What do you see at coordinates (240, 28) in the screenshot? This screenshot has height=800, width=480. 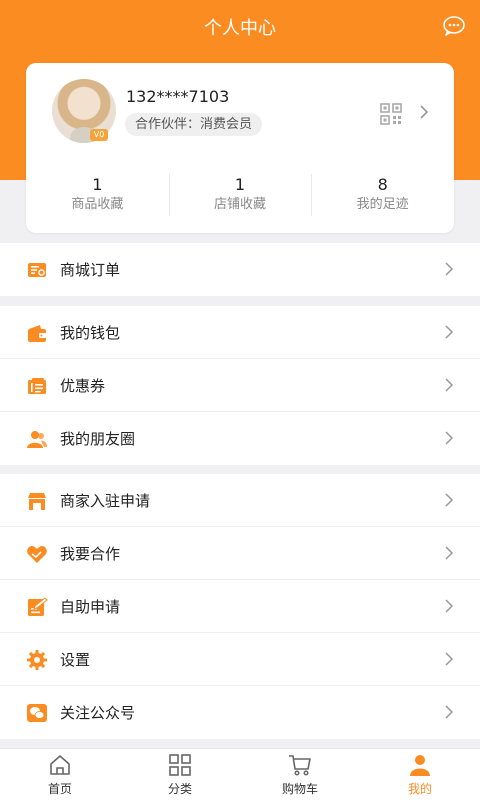 I see `page-title: 个人中心` at bounding box center [240, 28].